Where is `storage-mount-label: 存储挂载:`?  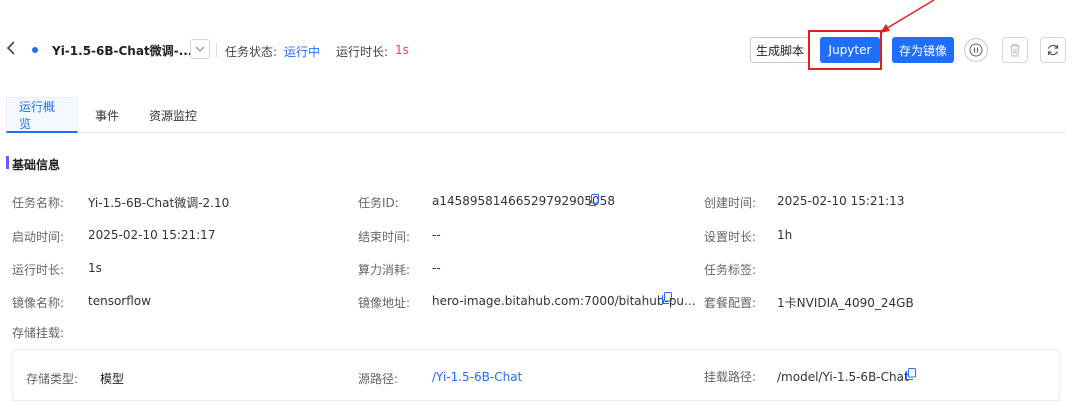
storage-mount-label: 存储挂载: is located at coordinates (38, 333).